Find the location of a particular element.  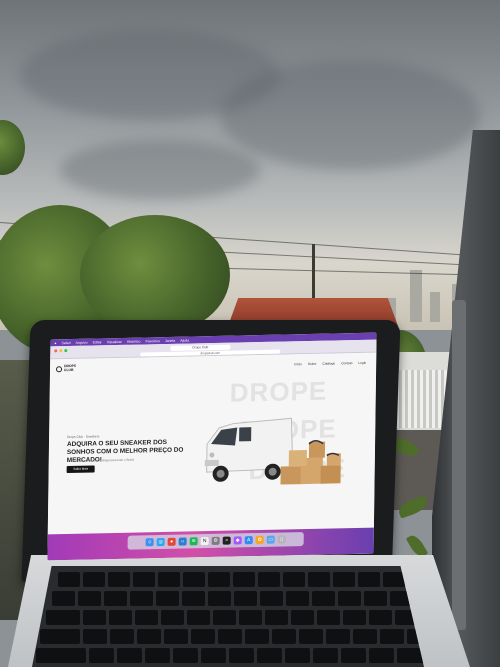

window-rail is located at coordinates (459, 465).